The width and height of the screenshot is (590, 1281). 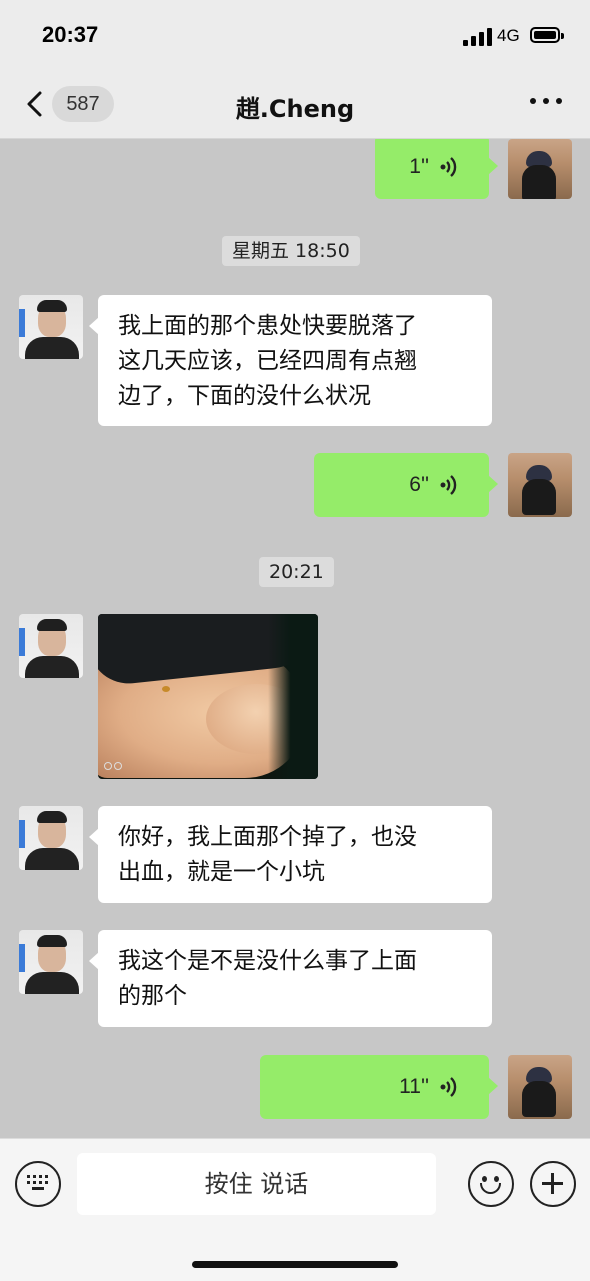 I want to click on text-message-bubble: 我上面的那个患处快要脱落了 这几天应该，已经四周有点翘 边了，下面的没什么状况, so click(x=290, y=360).